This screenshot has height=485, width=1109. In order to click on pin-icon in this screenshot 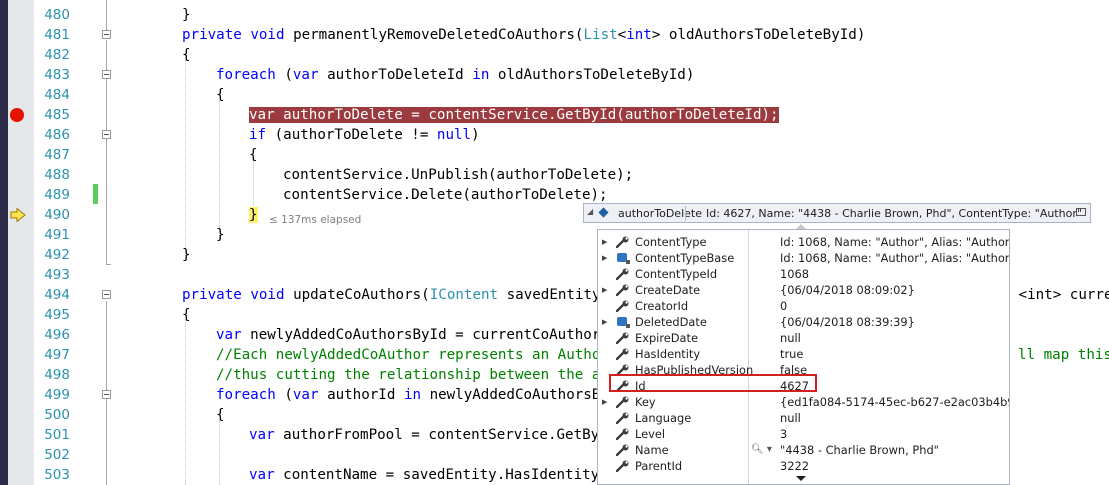, I will do `click(1081, 212)`.